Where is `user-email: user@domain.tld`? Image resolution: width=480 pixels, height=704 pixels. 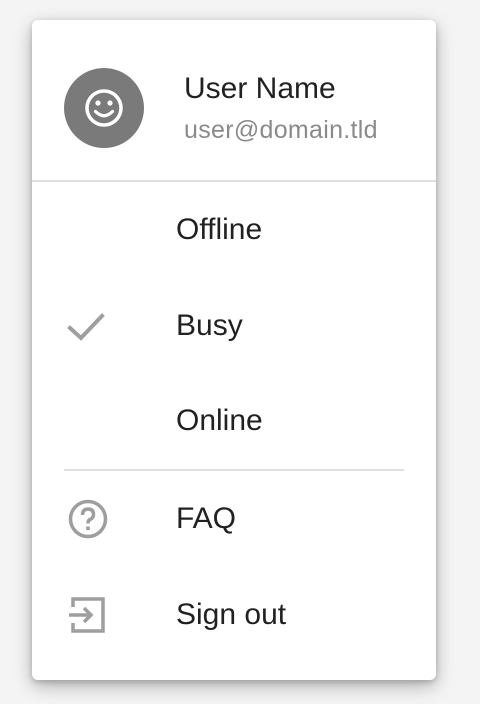
user-email: user@domain.tld is located at coordinates (281, 130).